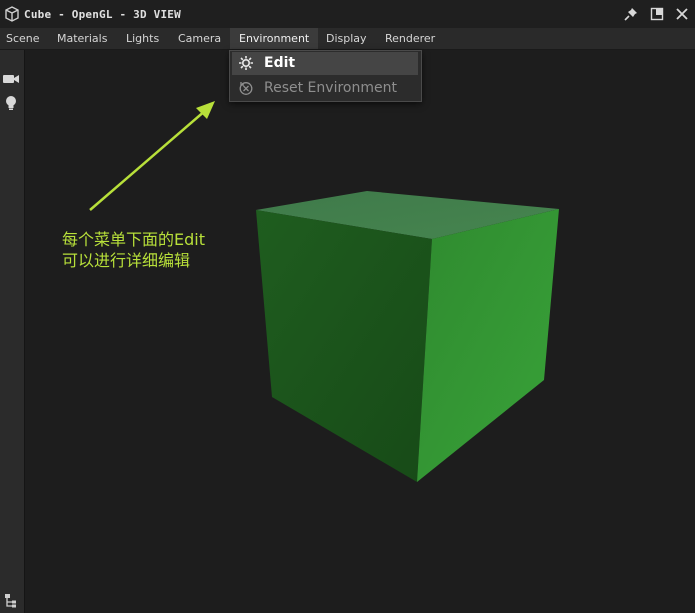 Image resolution: width=695 pixels, height=613 pixels. Describe the element at coordinates (246, 88) in the screenshot. I see `reset-icon` at that location.